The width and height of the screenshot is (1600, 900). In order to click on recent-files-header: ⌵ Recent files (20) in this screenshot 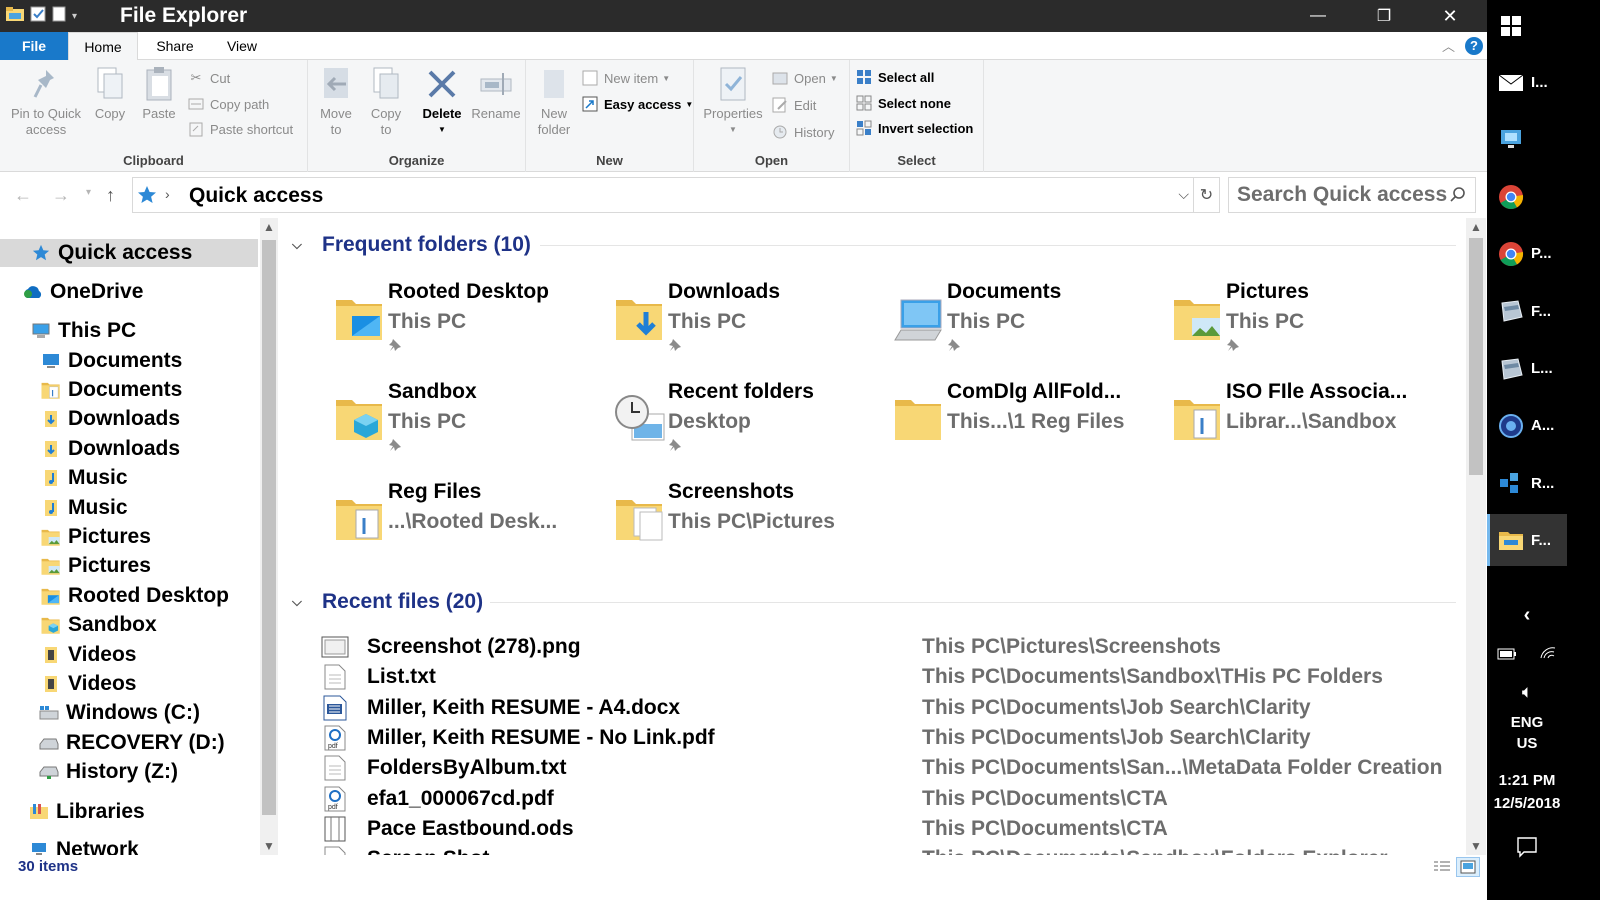, I will do `click(387, 602)`.